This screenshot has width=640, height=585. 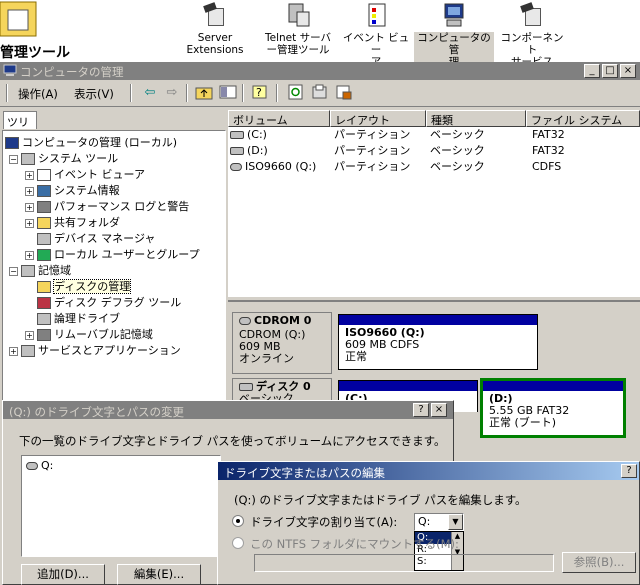 What do you see at coordinates (85, 175) in the screenshot?
I see `tree-item-event-viewer: + イベント ビューア` at bounding box center [85, 175].